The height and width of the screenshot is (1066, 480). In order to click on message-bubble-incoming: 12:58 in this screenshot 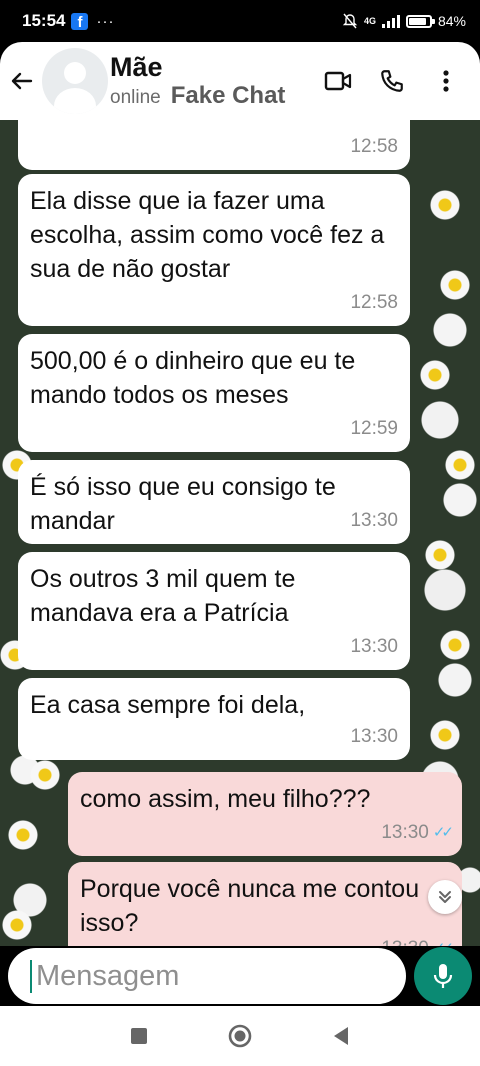, I will do `click(214, 145)`.